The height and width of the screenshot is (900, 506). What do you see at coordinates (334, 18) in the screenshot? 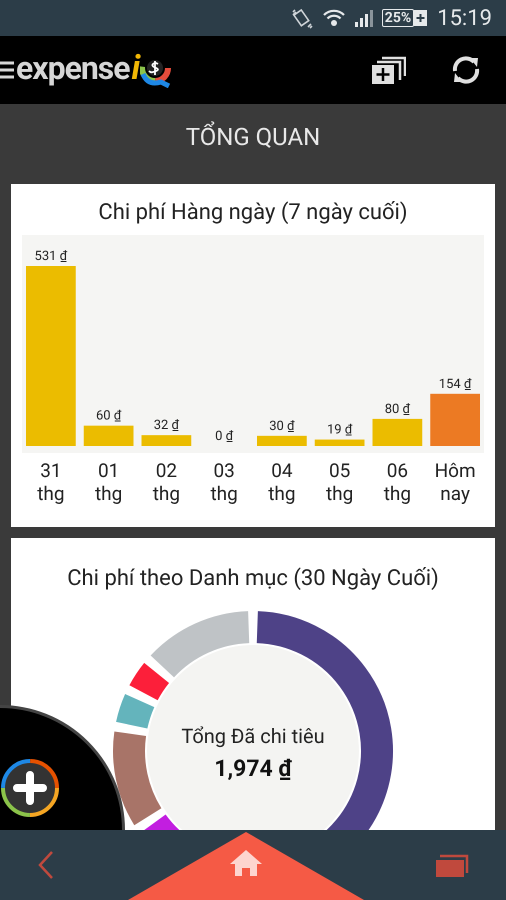
I see `wifi-icon` at bounding box center [334, 18].